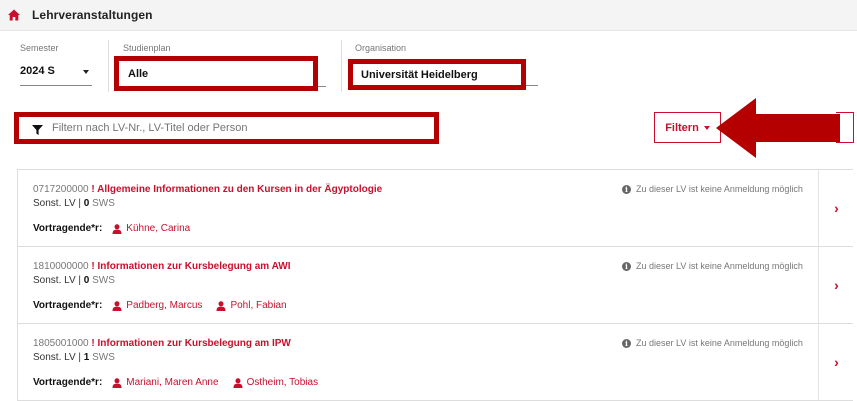  What do you see at coordinates (682, 127) in the screenshot?
I see `filter-button-label: Filtern` at bounding box center [682, 127].